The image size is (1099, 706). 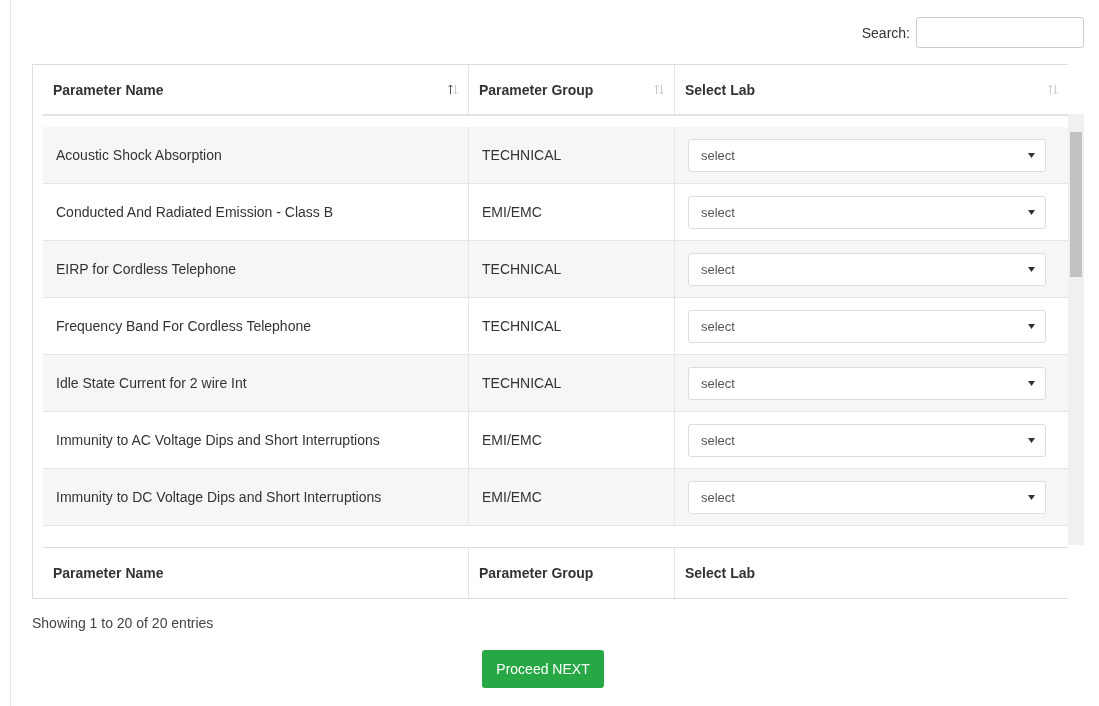 What do you see at coordinates (256, 155) in the screenshot?
I see `table-cell: Acoustic Shock Absorption` at bounding box center [256, 155].